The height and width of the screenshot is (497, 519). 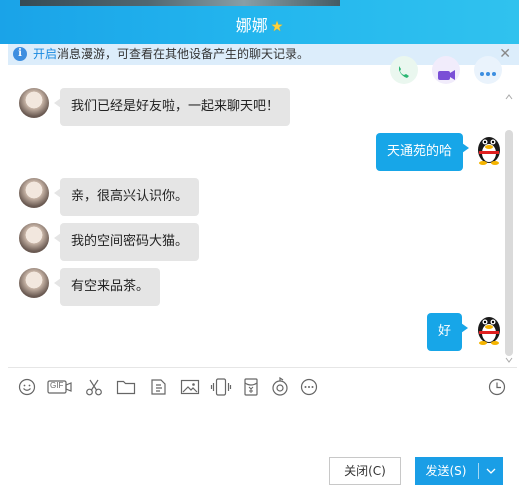 I want to click on info-icon: i, so click(x=20, y=54).